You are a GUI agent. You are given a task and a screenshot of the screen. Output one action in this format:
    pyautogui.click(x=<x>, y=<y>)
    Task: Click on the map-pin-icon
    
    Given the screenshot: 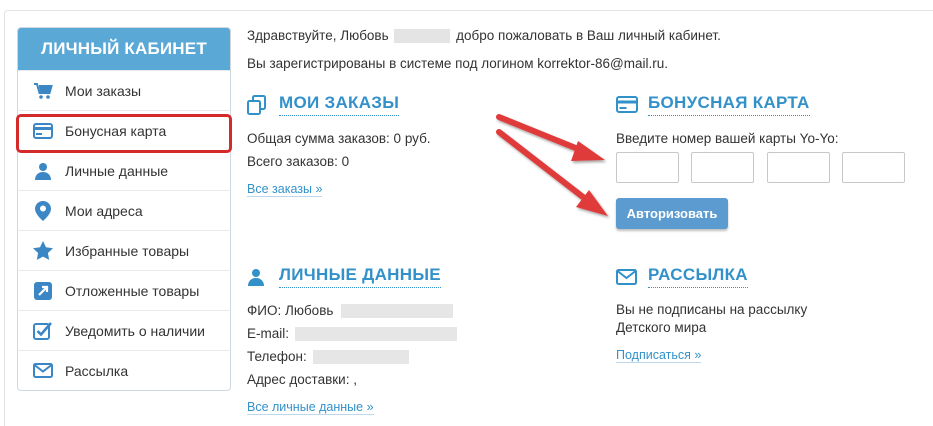 What is the action you would take?
    pyautogui.click(x=43, y=211)
    